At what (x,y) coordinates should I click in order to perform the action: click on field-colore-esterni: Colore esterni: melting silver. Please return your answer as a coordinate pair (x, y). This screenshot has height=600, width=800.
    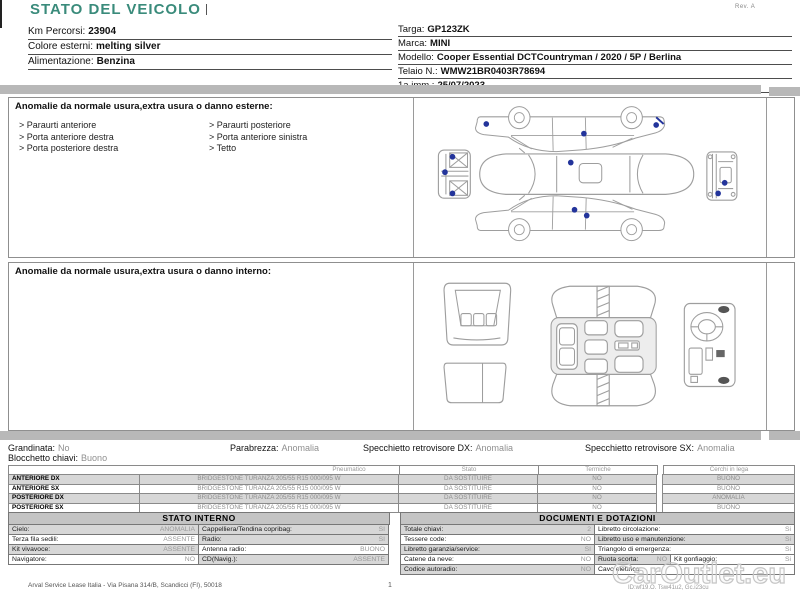
    Looking at the image, I should click on (210, 48).